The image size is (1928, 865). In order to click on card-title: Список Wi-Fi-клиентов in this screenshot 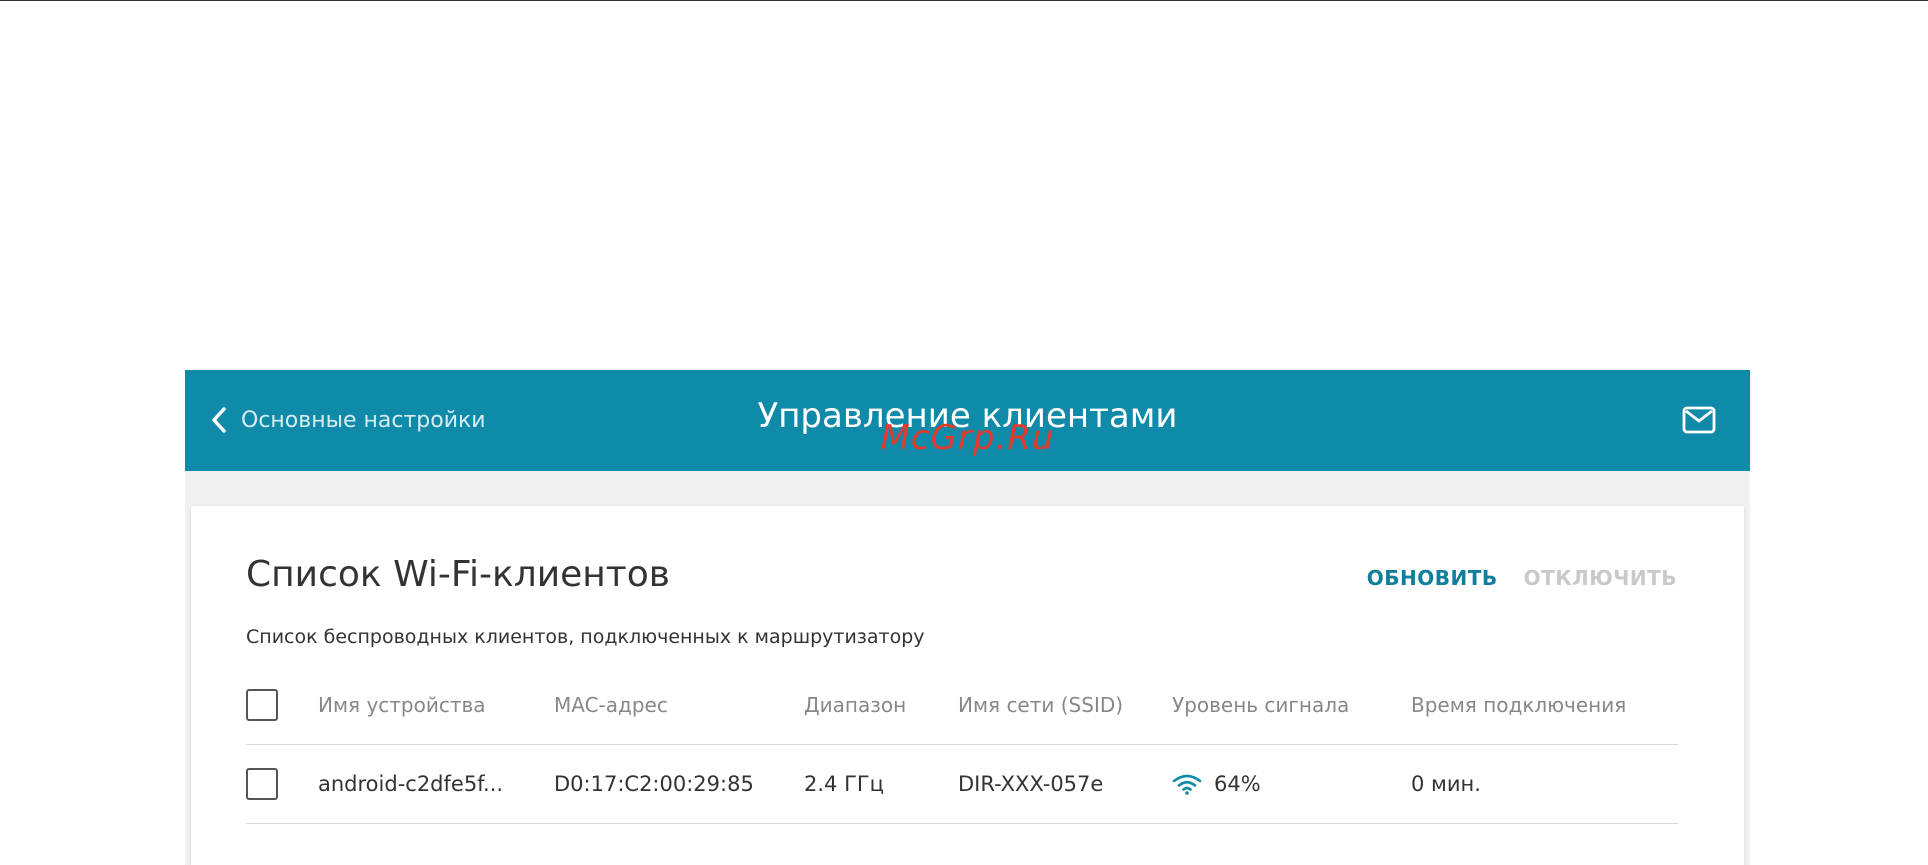, I will do `click(458, 574)`.